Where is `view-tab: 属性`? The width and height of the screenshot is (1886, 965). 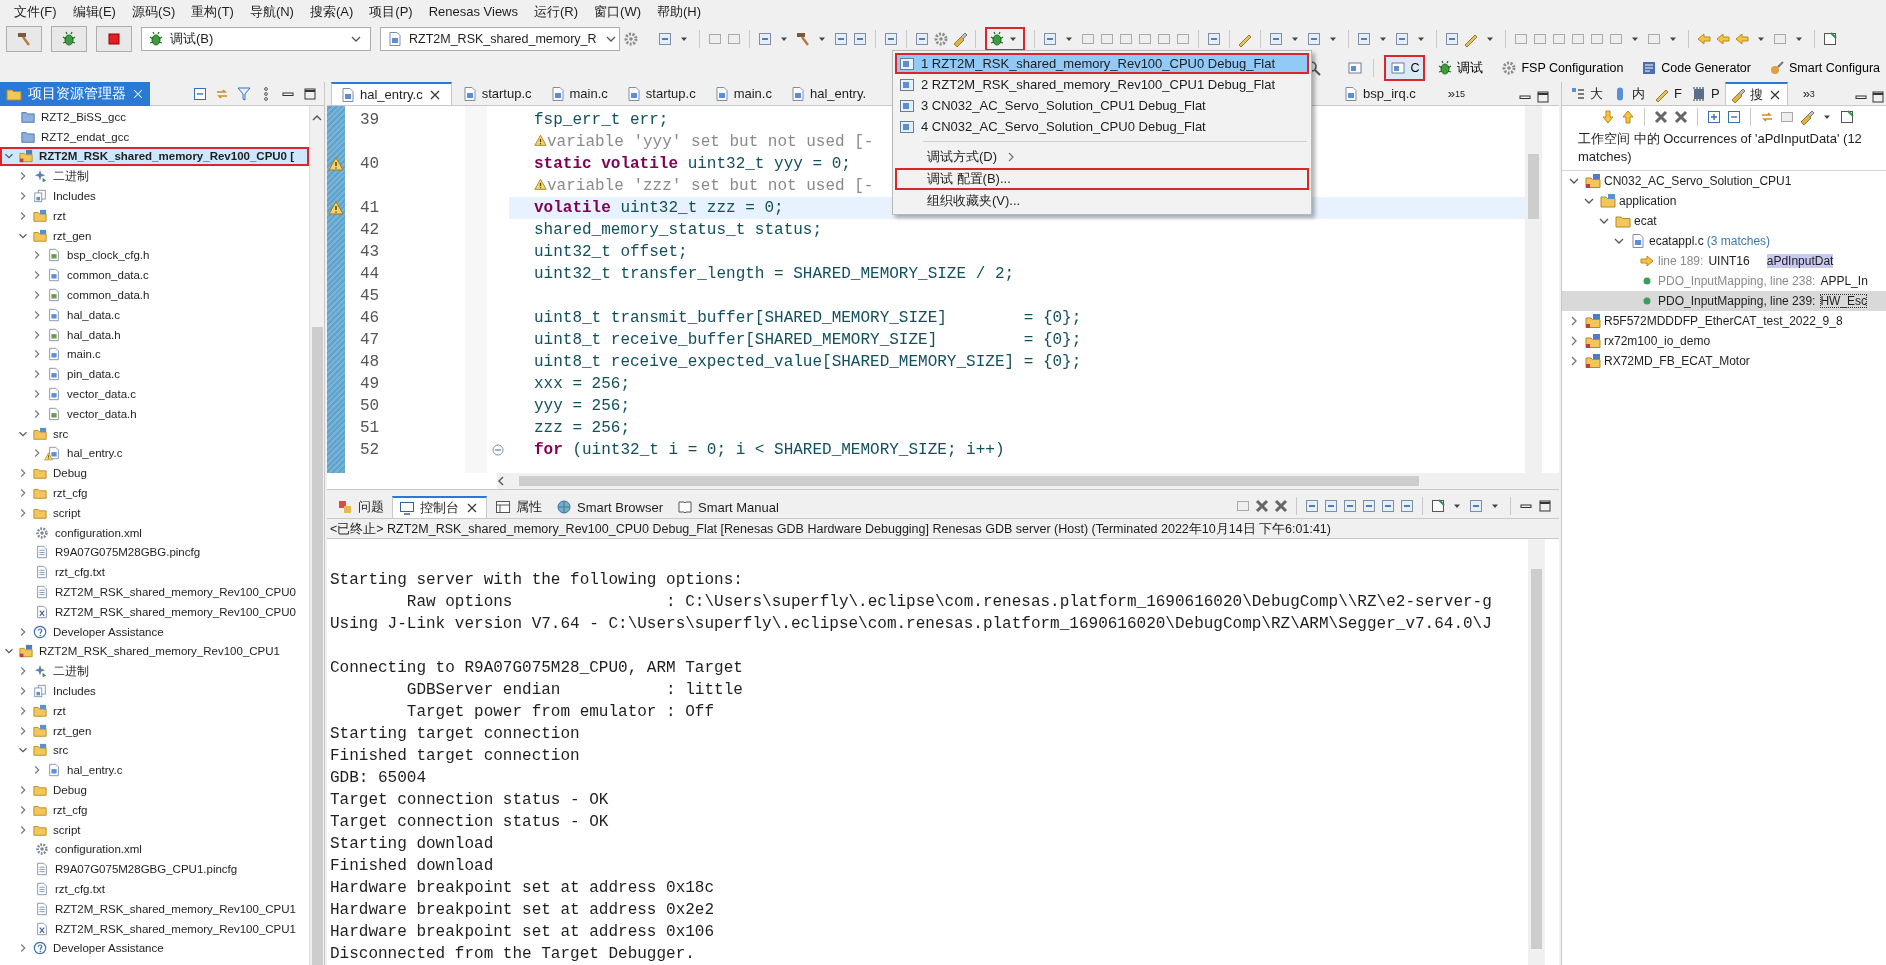 view-tab: 属性 is located at coordinates (518, 507).